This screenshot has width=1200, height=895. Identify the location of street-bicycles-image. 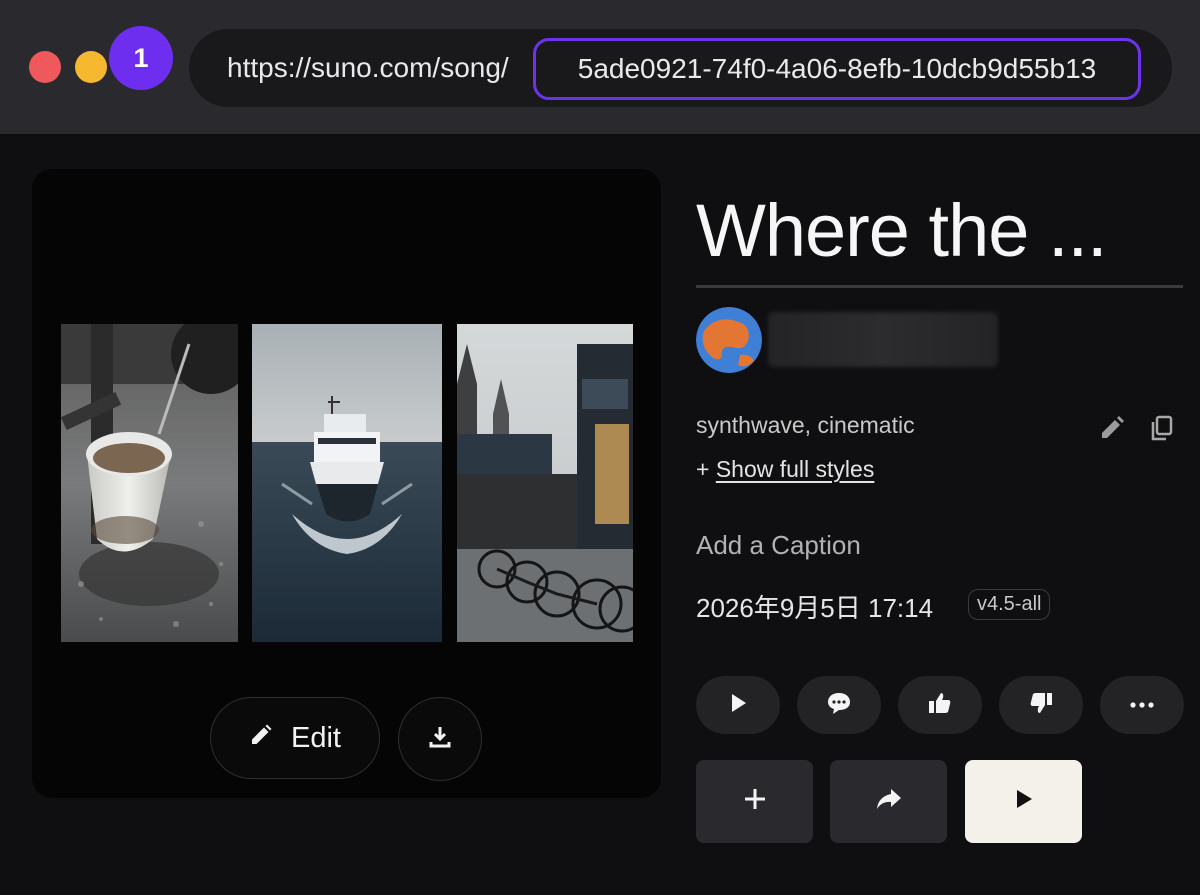
(545, 483).